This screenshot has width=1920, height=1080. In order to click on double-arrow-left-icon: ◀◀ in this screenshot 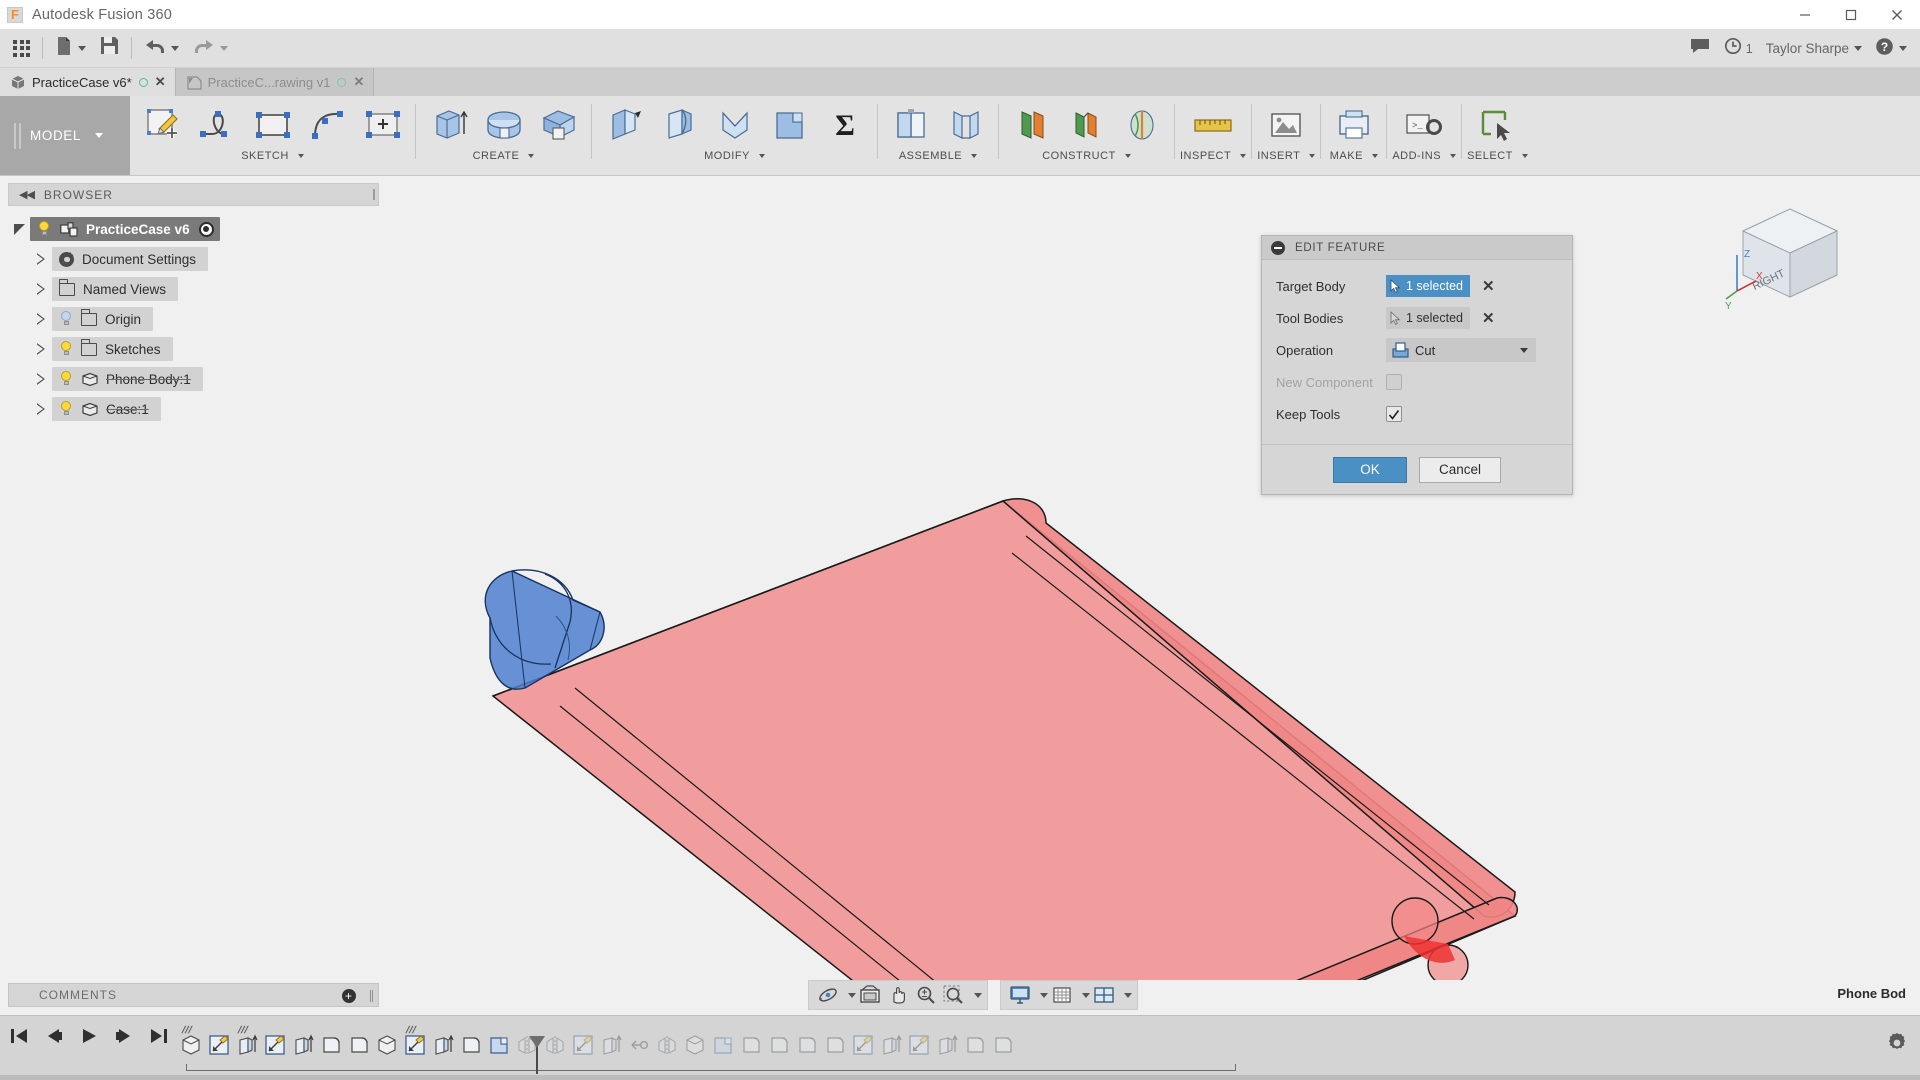, I will do `click(27, 194)`.